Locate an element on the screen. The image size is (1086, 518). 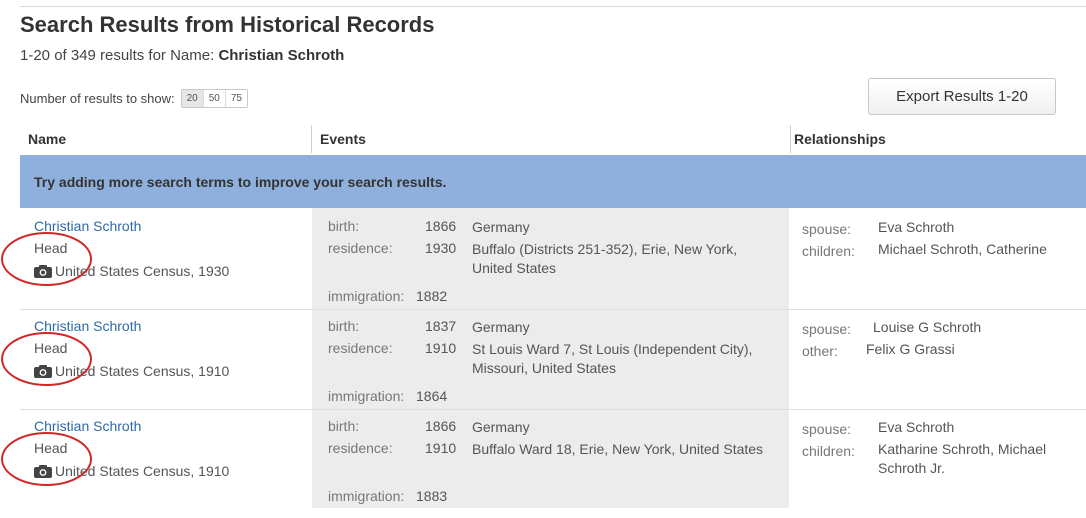
relationship-label: other: is located at coordinates (820, 351).